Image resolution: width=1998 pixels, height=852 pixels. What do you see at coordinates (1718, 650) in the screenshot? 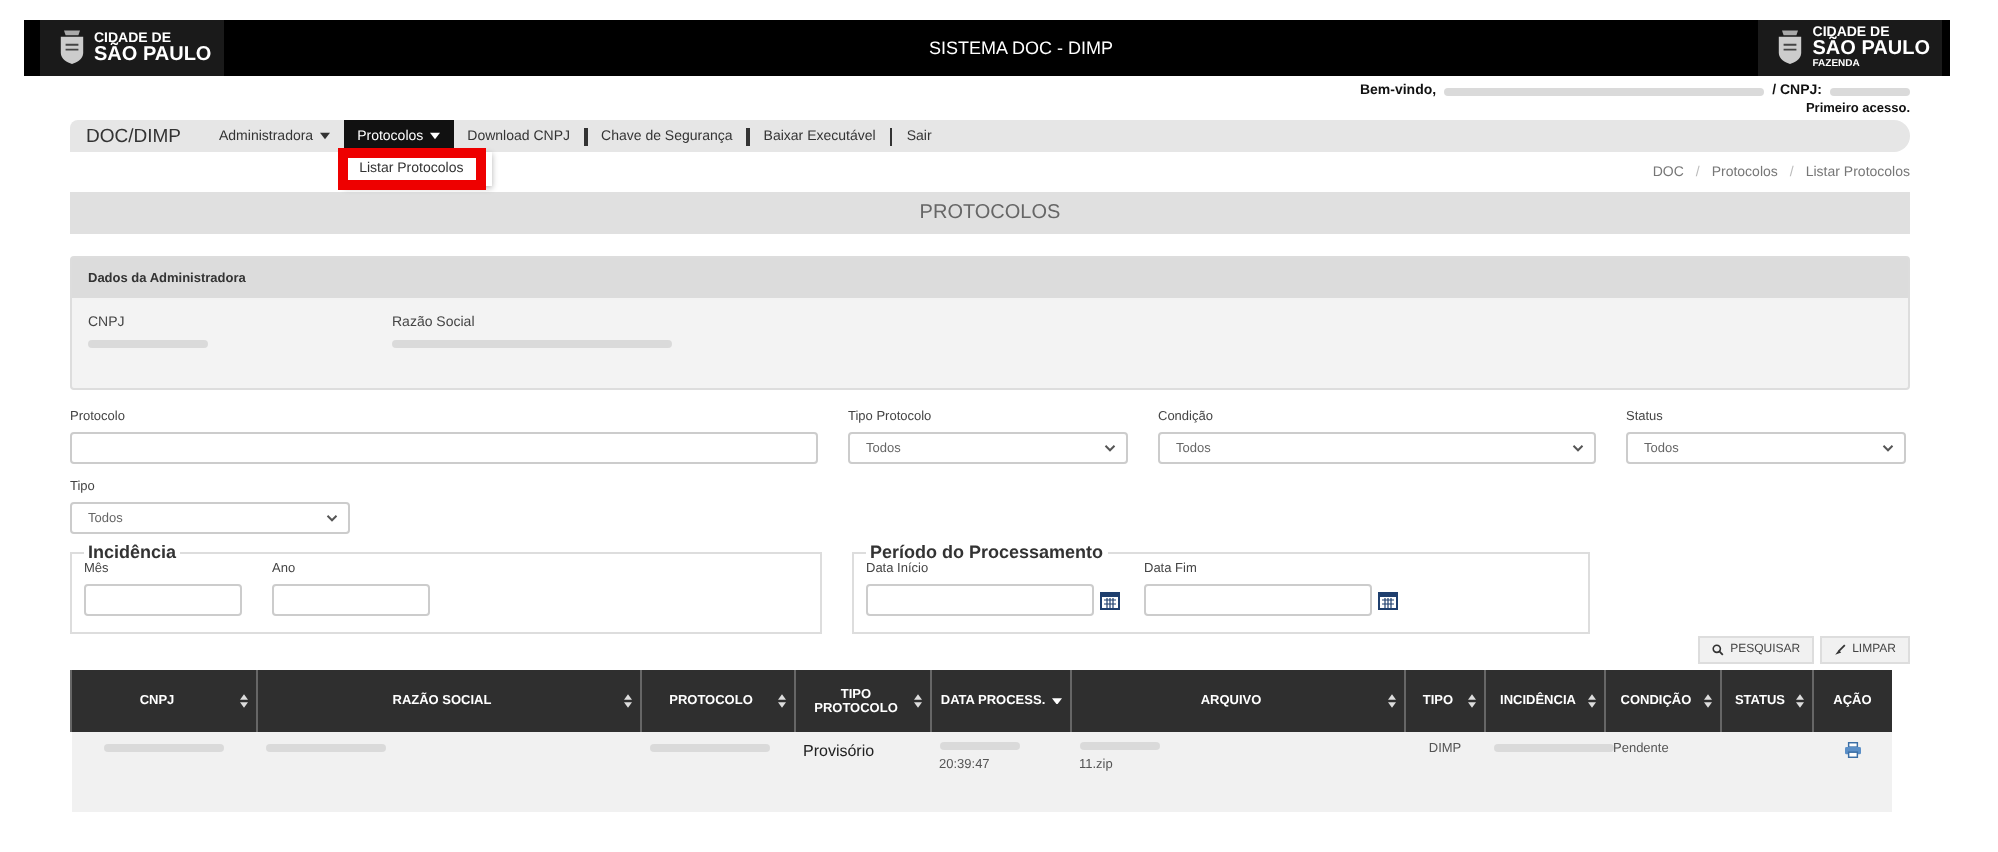
I see `search-icon` at bounding box center [1718, 650].